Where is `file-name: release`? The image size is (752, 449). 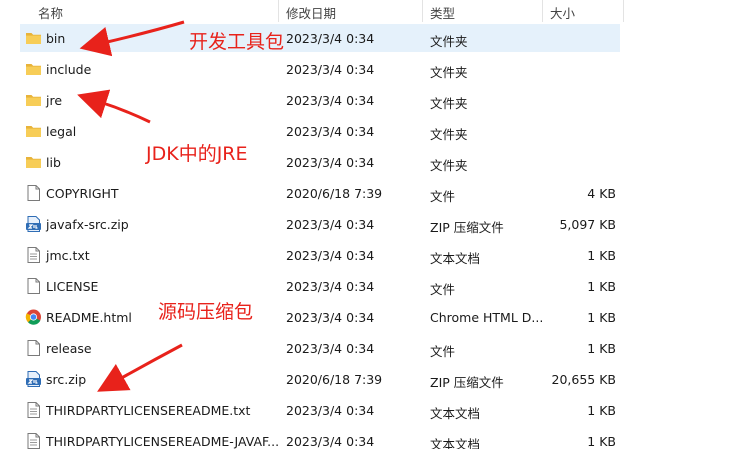 file-name: release is located at coordinates (69, 348).